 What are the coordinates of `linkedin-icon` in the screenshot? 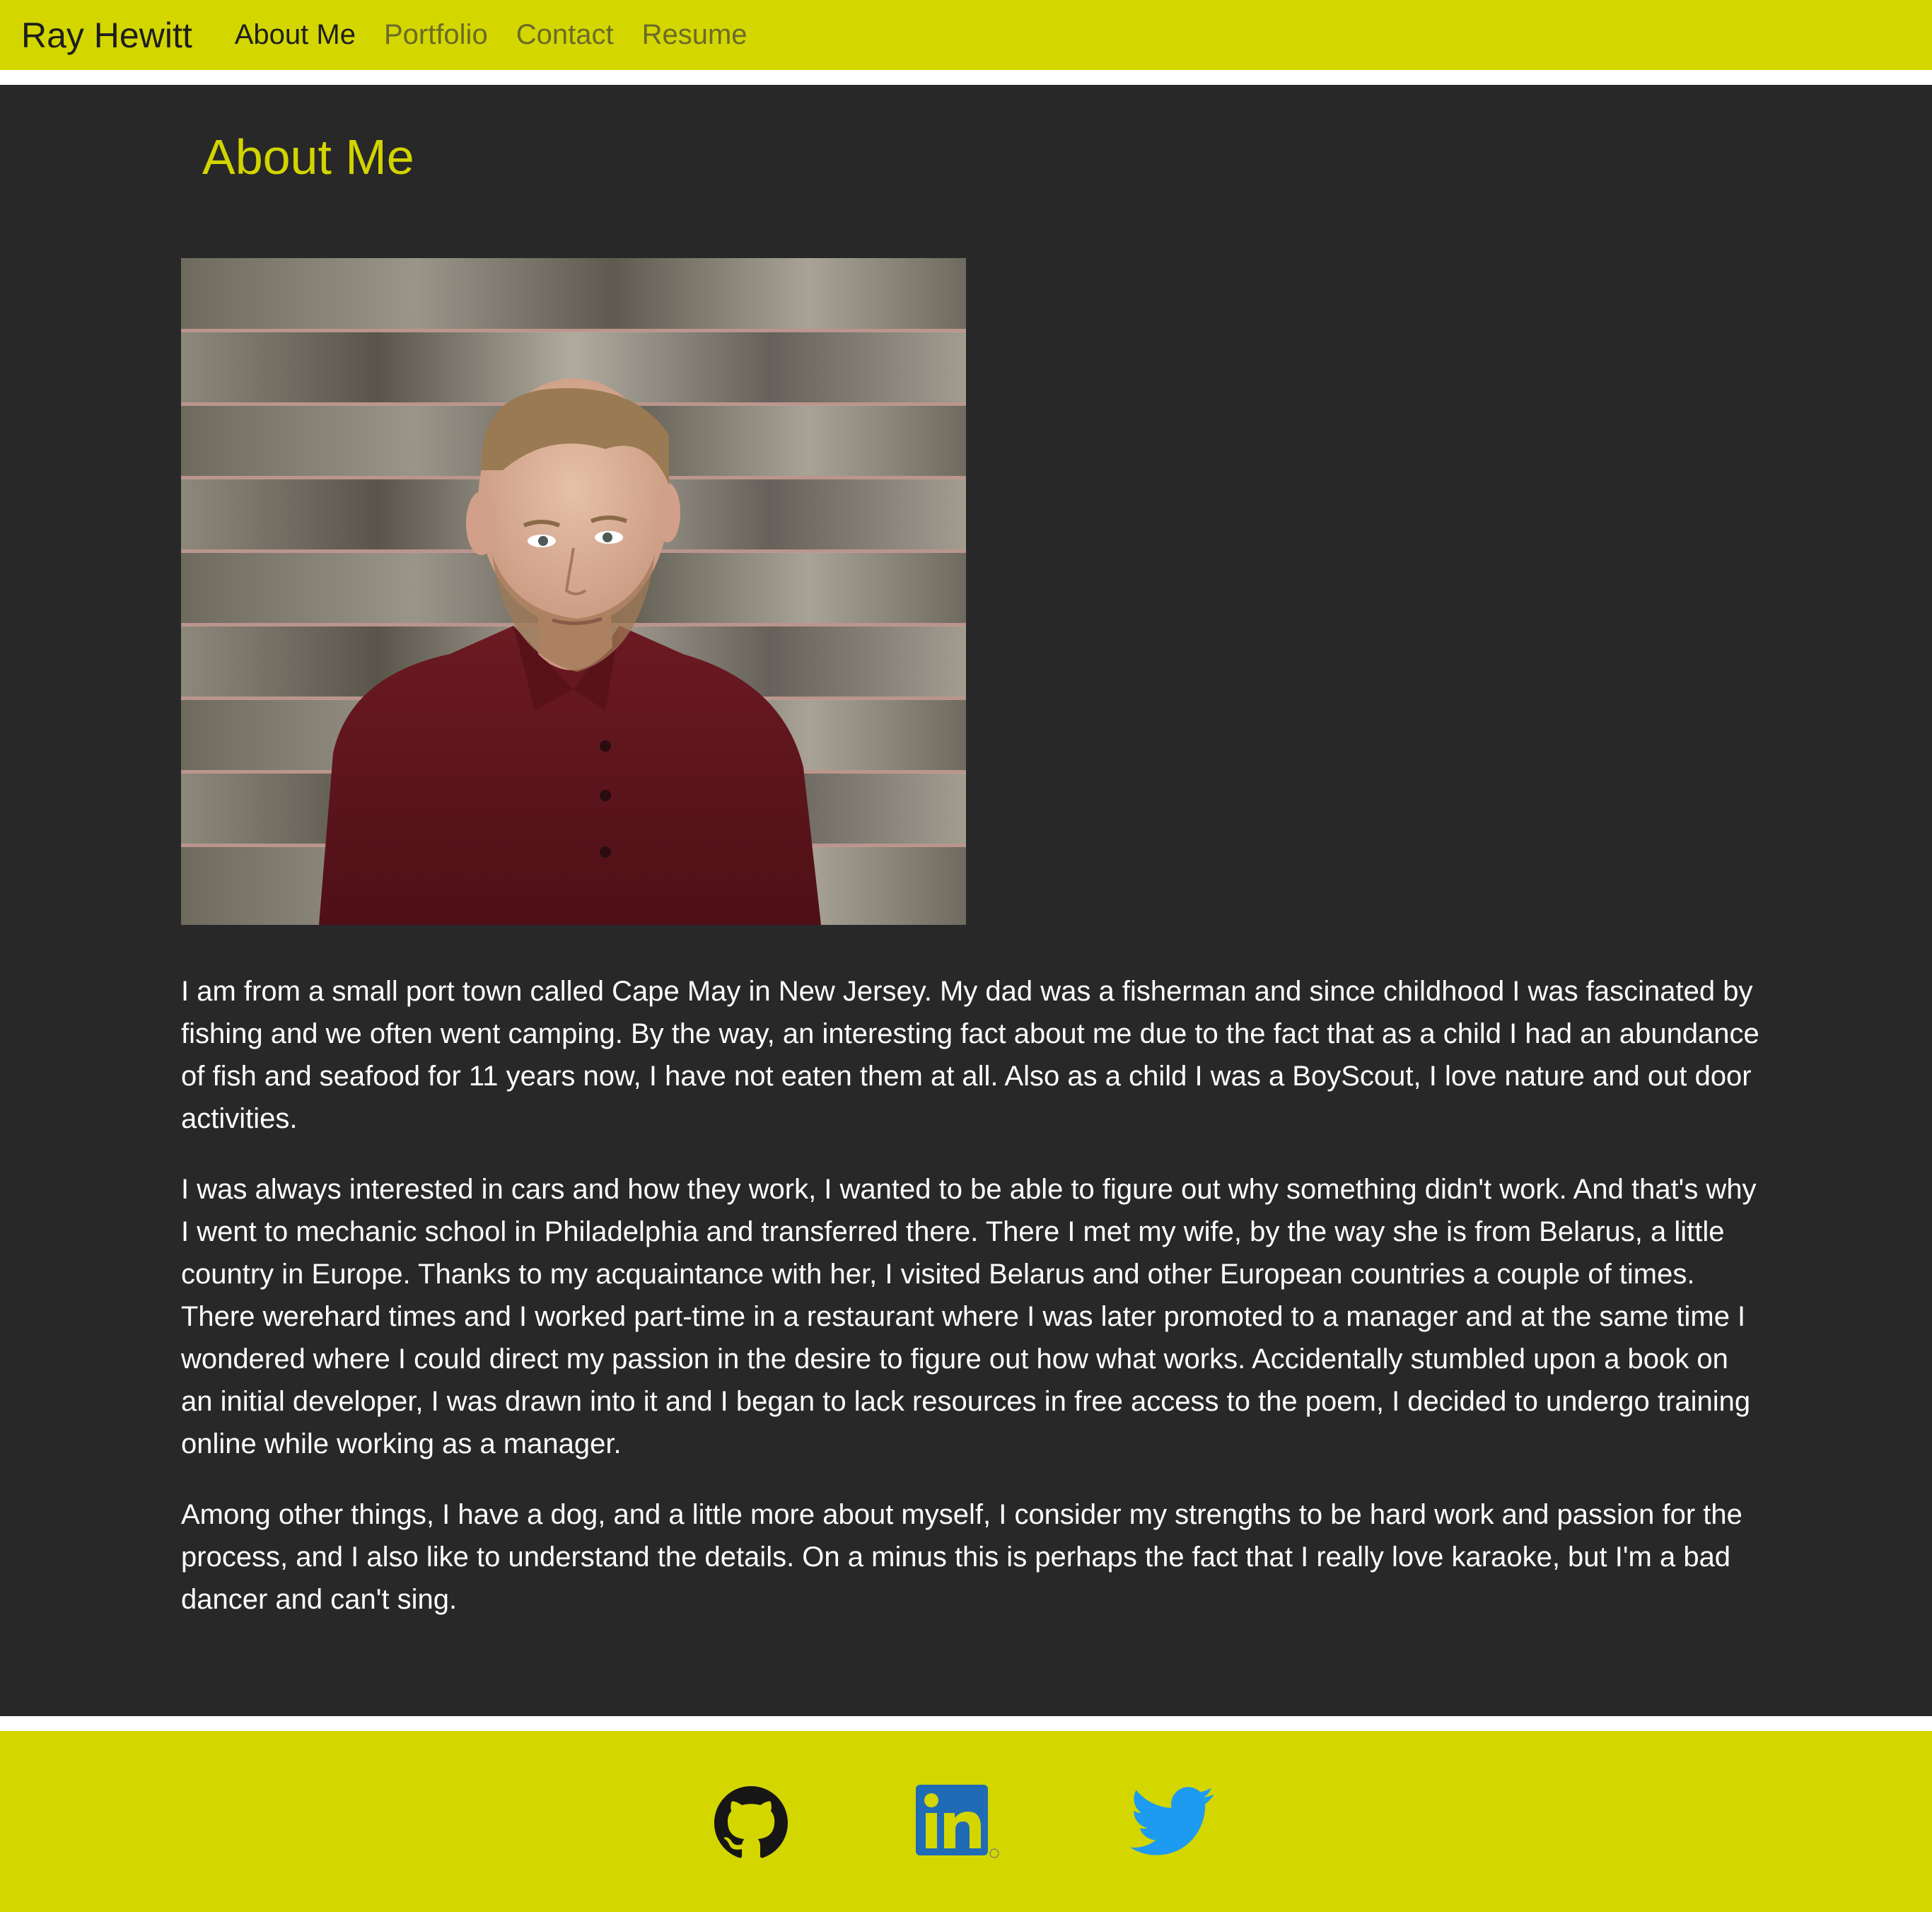 It's located at (957, 1821).